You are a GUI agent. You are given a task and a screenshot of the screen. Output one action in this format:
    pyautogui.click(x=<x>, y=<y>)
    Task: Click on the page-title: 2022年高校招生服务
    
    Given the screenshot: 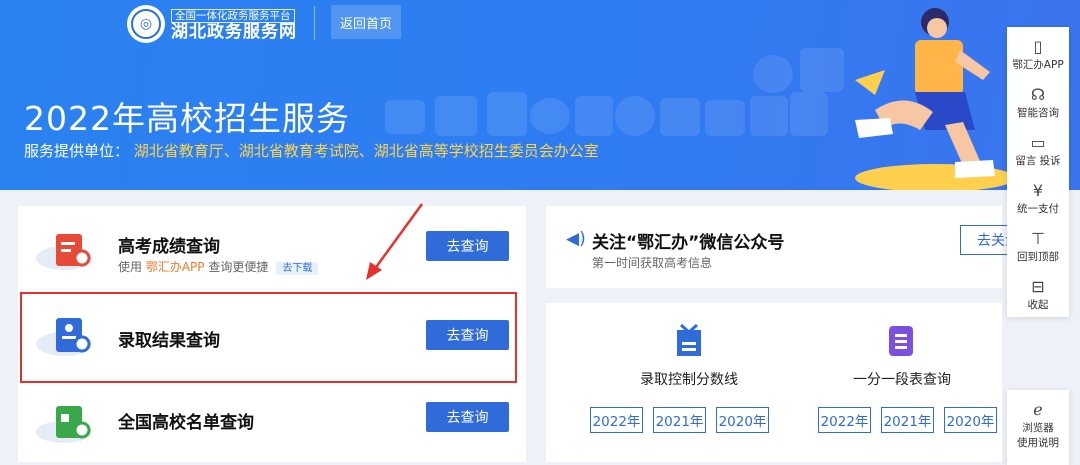 What is the action you would take?
    pyautogui.click(x=187, y=118)
    